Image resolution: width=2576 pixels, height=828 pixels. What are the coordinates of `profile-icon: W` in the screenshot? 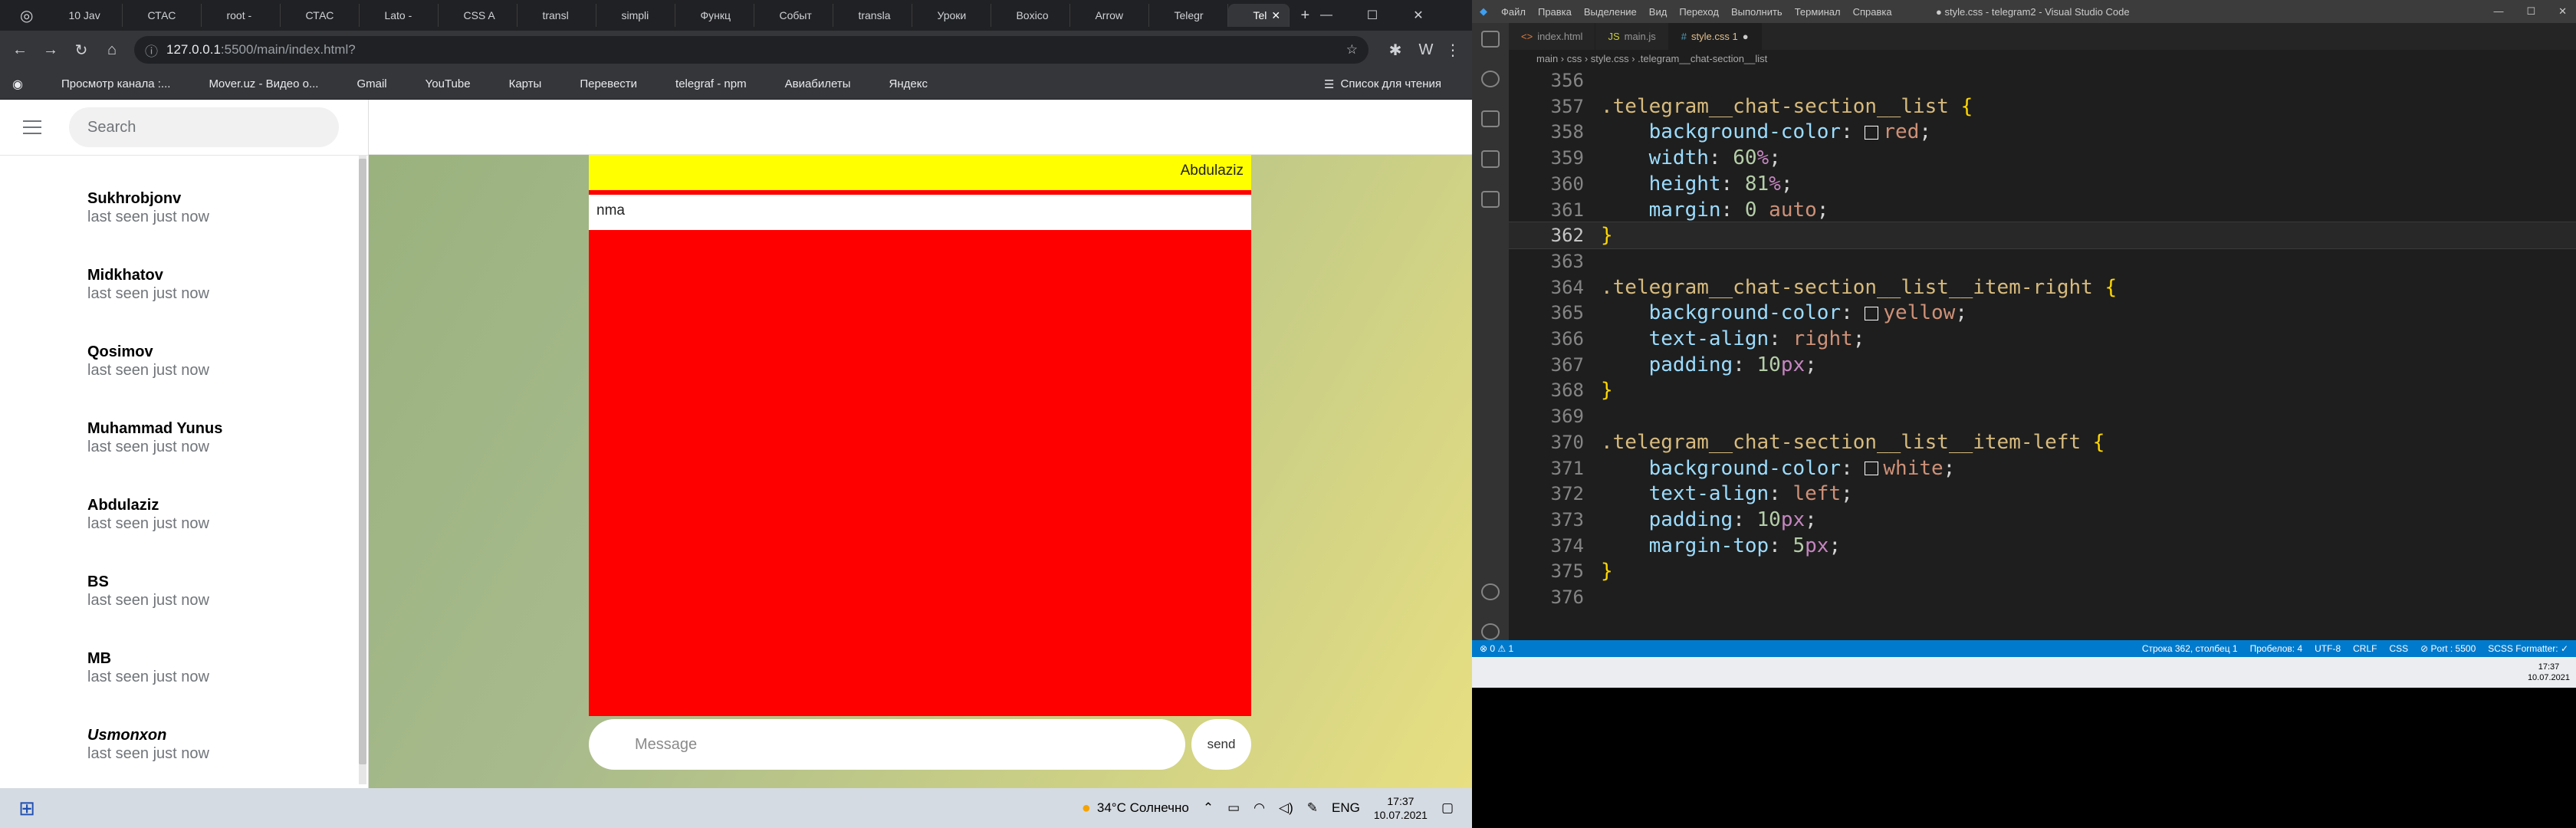 It's located at (1426, 50).